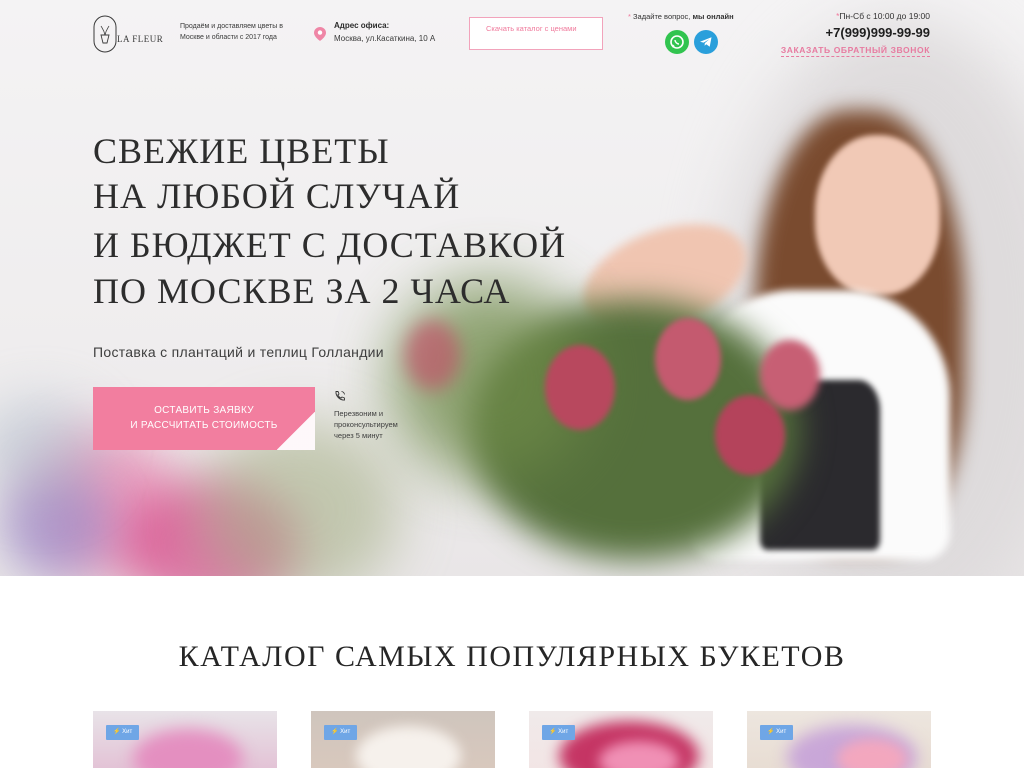 The image size is (1024, 768). I want to click on map-pin-icon, so click(320, 34).